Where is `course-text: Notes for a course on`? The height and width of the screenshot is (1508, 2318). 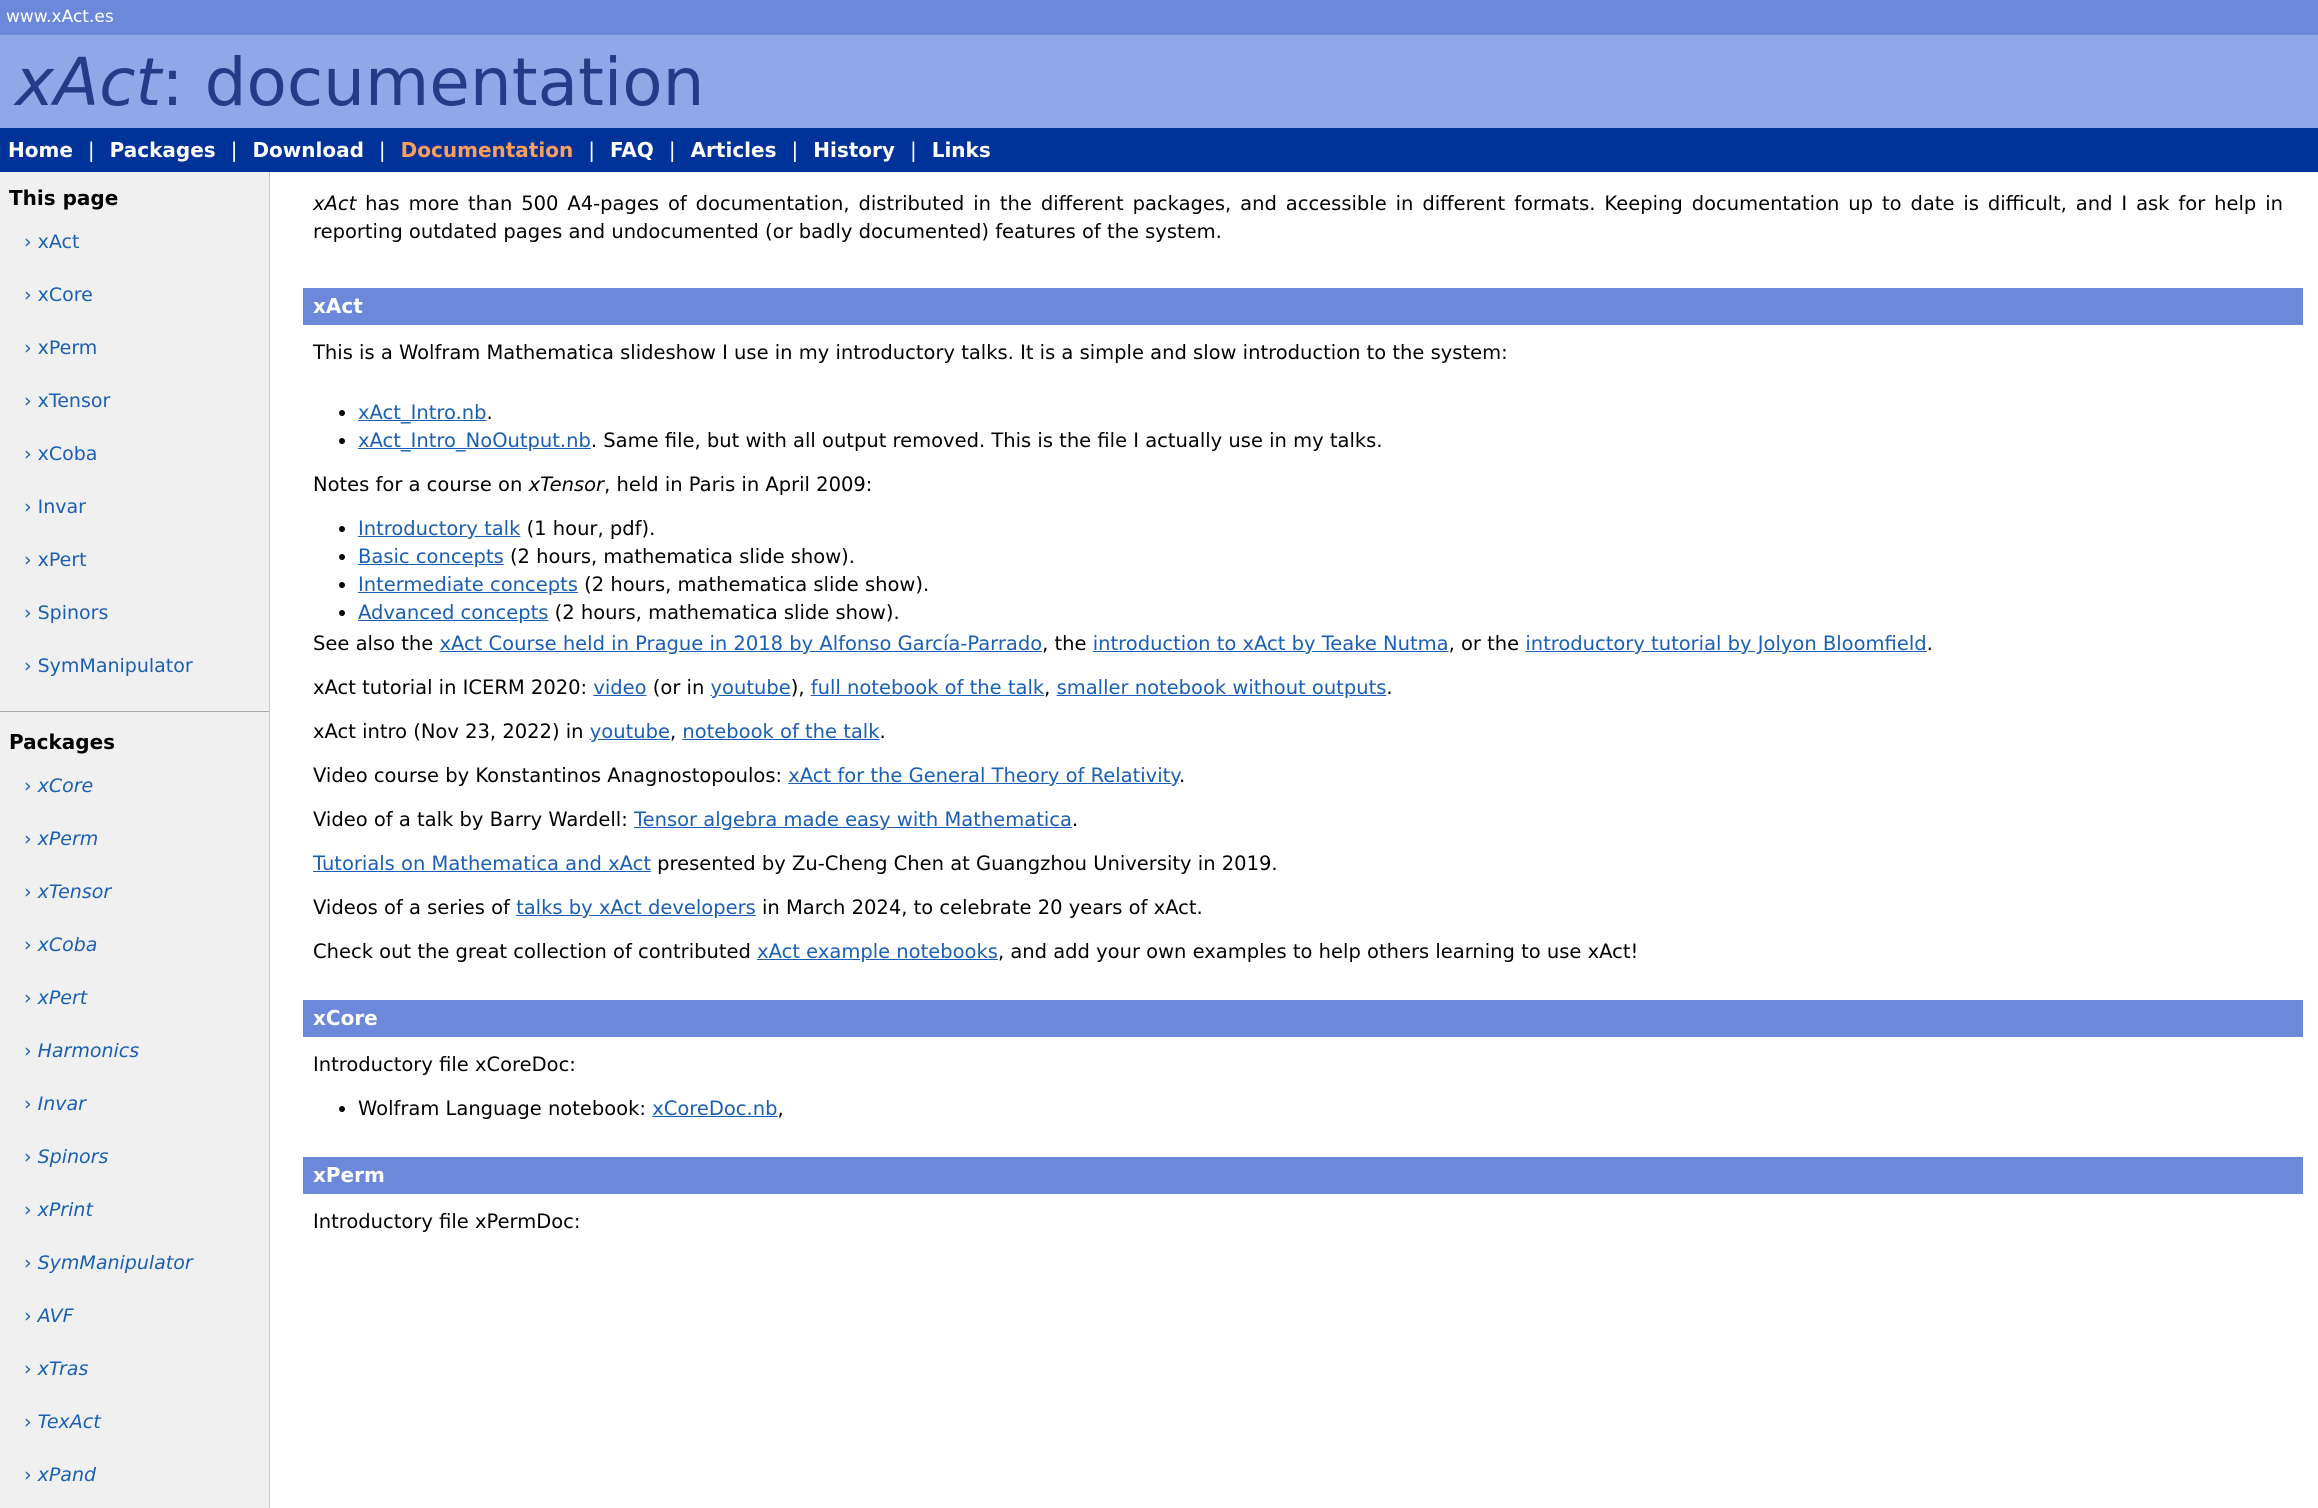 course-text: Notes for a course on is located at coordinates (421, 484).